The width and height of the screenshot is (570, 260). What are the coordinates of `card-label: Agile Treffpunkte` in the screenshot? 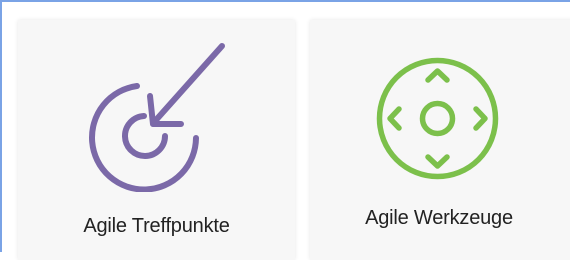 It's located at (156, 226).